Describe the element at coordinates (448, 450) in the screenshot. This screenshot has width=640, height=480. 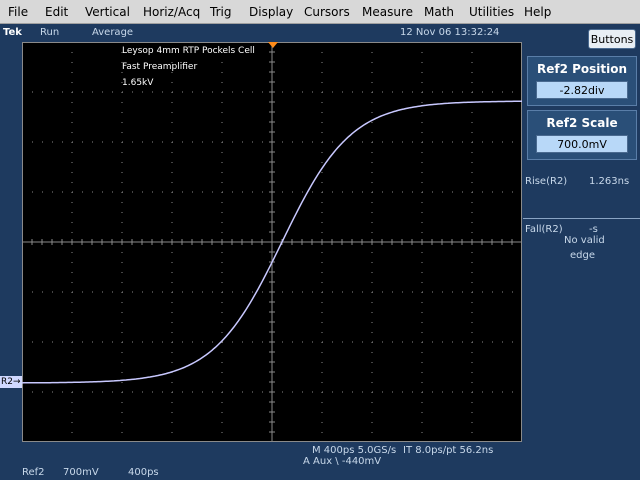
I see `interp-readout: IT 8.0ps/pt 56.2ns` at that location.